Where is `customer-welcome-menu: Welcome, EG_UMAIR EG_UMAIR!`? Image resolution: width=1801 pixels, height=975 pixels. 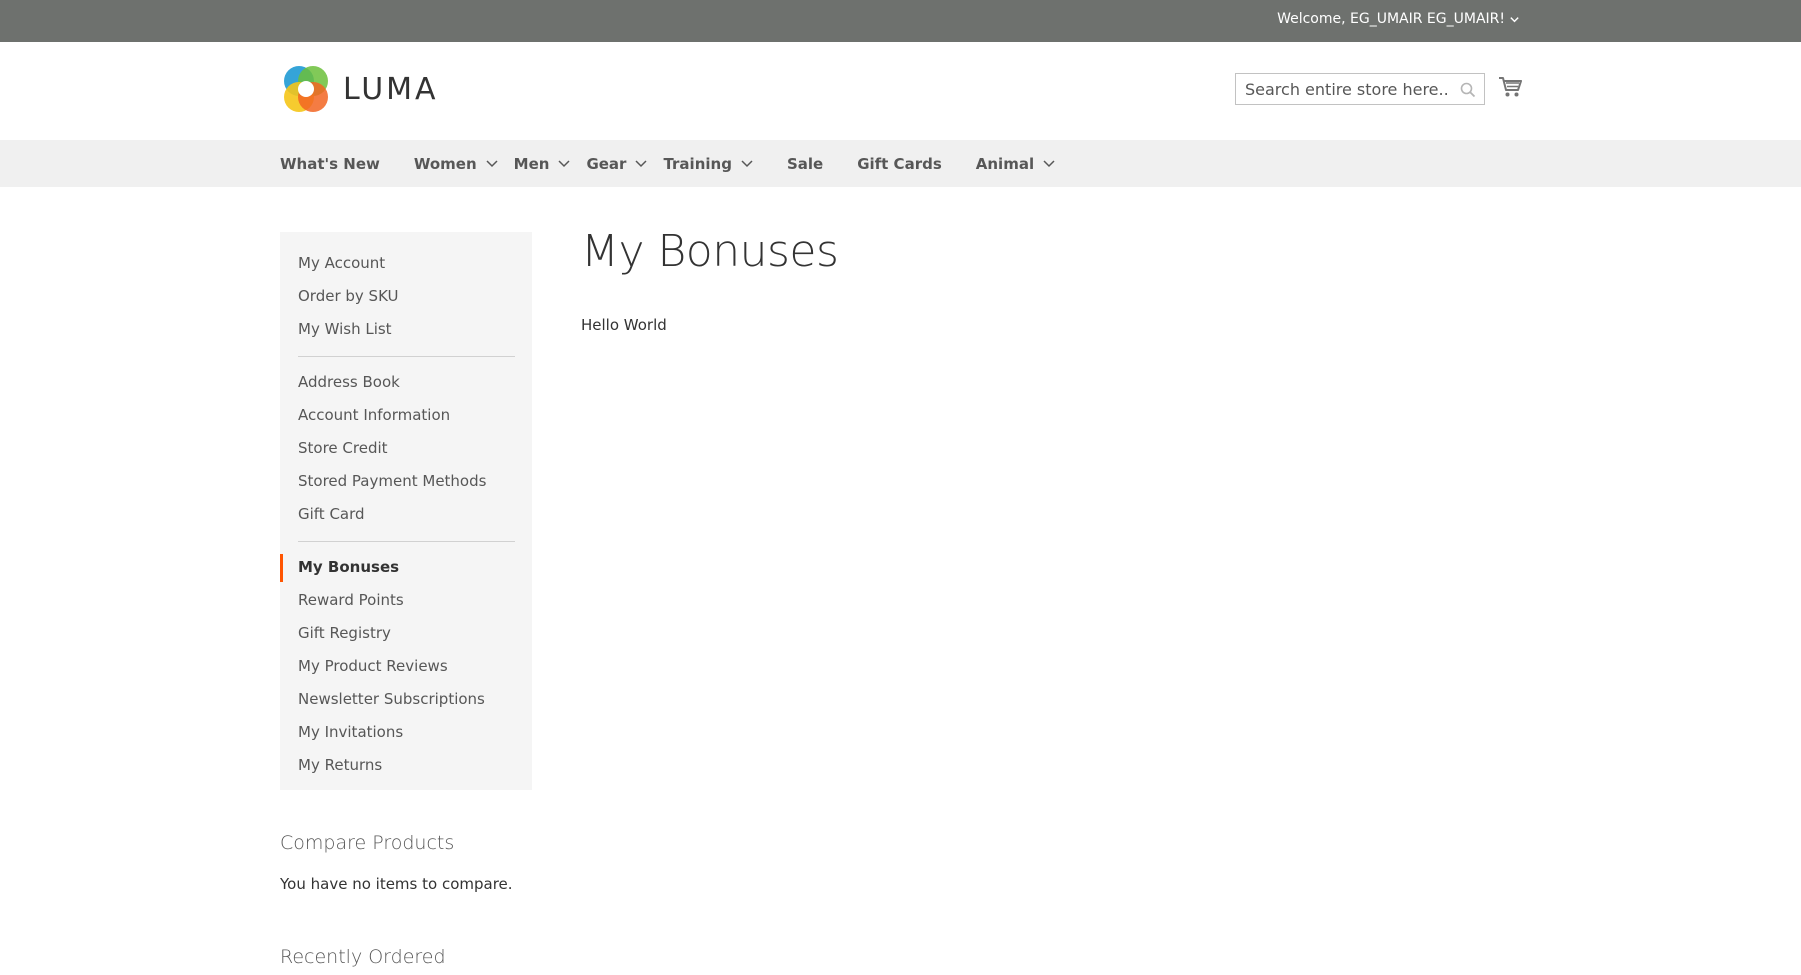
customer-welcome-menu: Welcome, EG_UMAIR EG_UMAIR! is located at coordinates (1398, 19).